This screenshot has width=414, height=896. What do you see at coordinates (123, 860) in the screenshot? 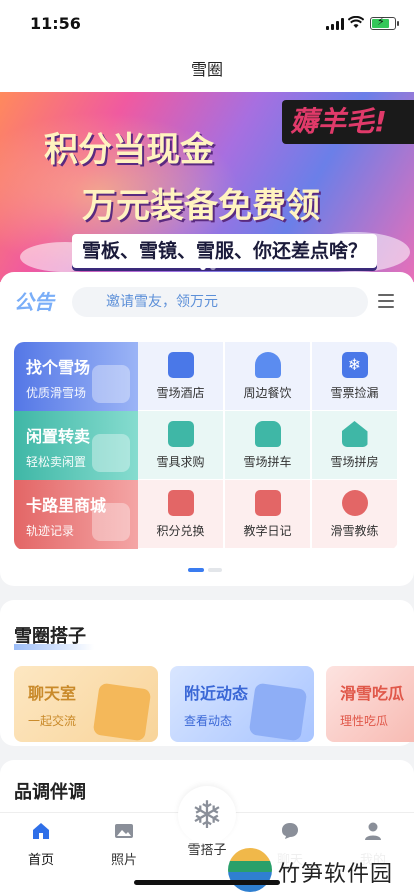
I see `tab-label: 照片` at bounding box center [123, 860].